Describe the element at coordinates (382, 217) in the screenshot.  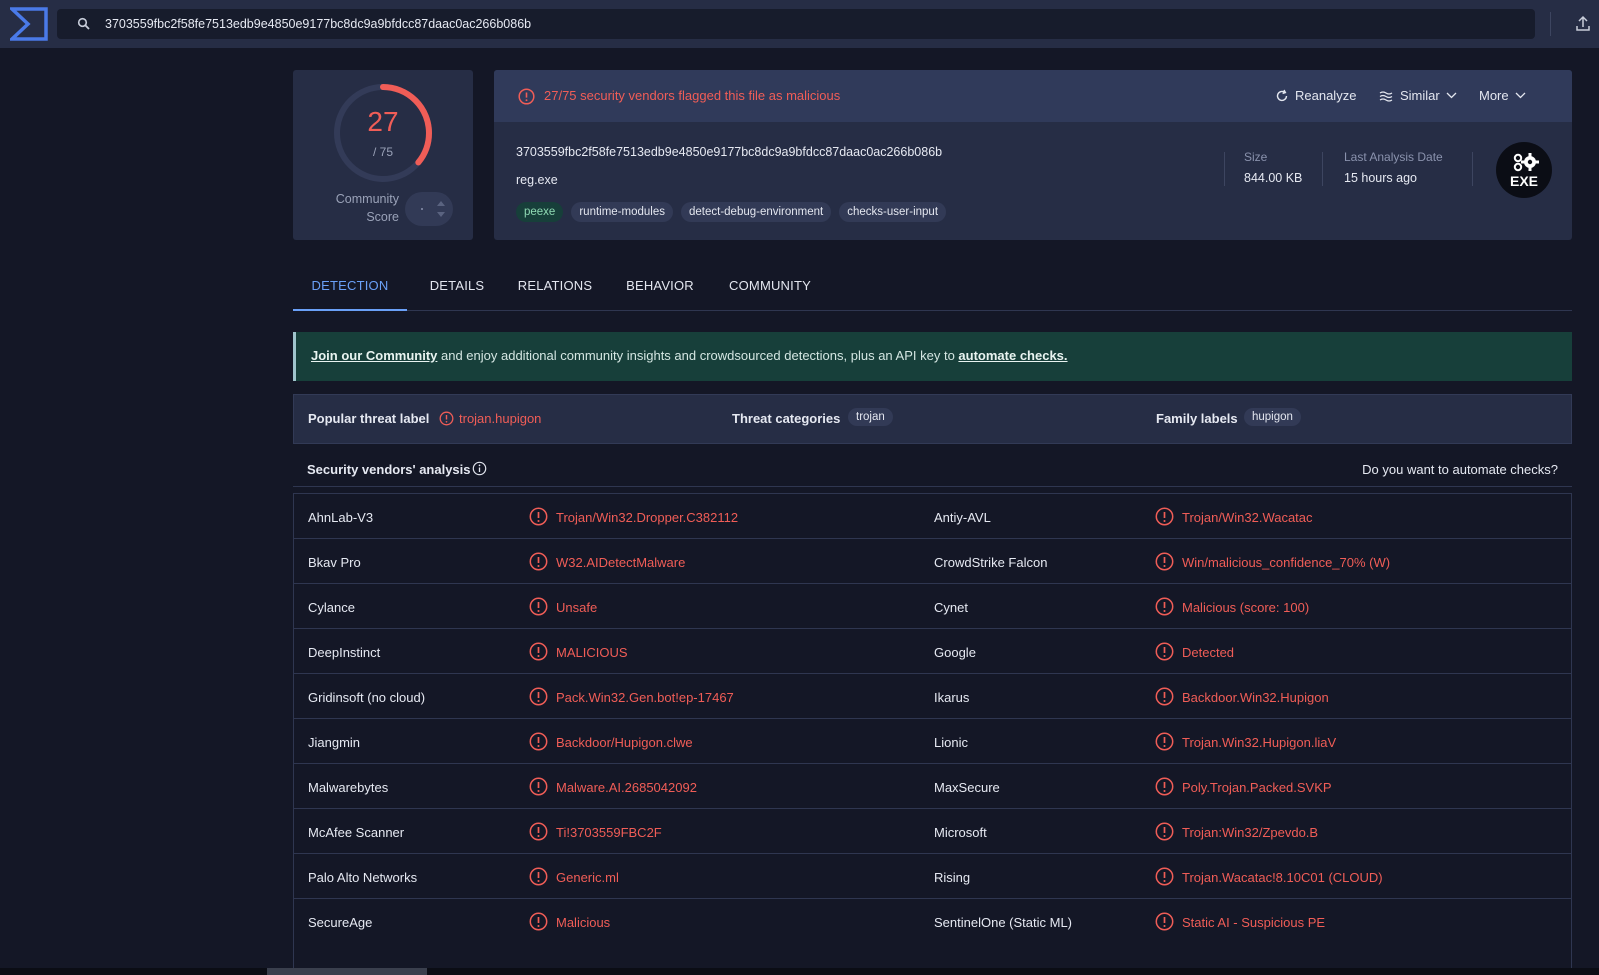
I see `community-label-line2: Score` at that location.